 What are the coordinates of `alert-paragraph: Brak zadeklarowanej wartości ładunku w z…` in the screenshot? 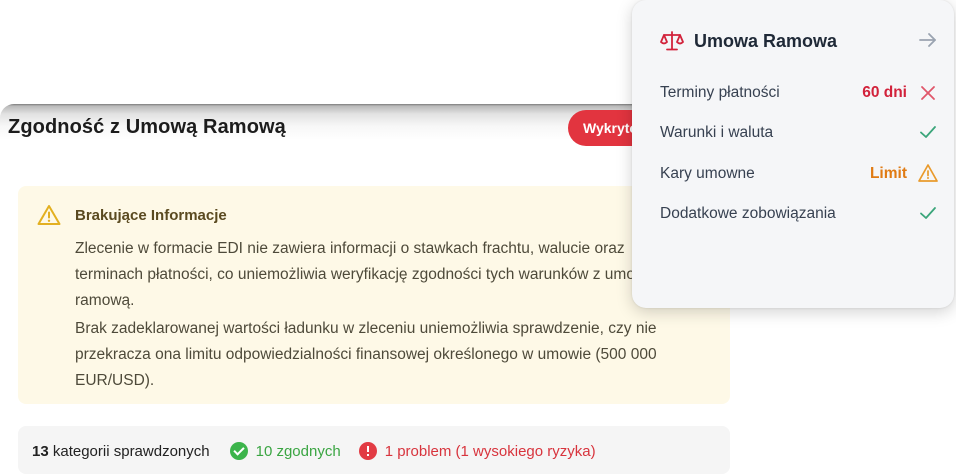 It's located at (366, 354).